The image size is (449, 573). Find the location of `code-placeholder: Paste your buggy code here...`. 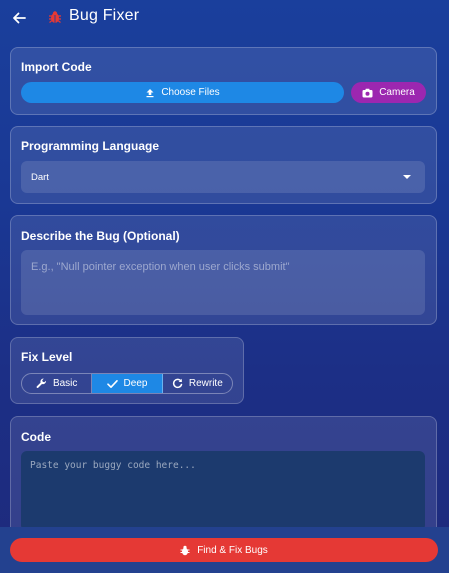

code-placeholder: Paste your buggy code here... is located at coordinates (113, 465).